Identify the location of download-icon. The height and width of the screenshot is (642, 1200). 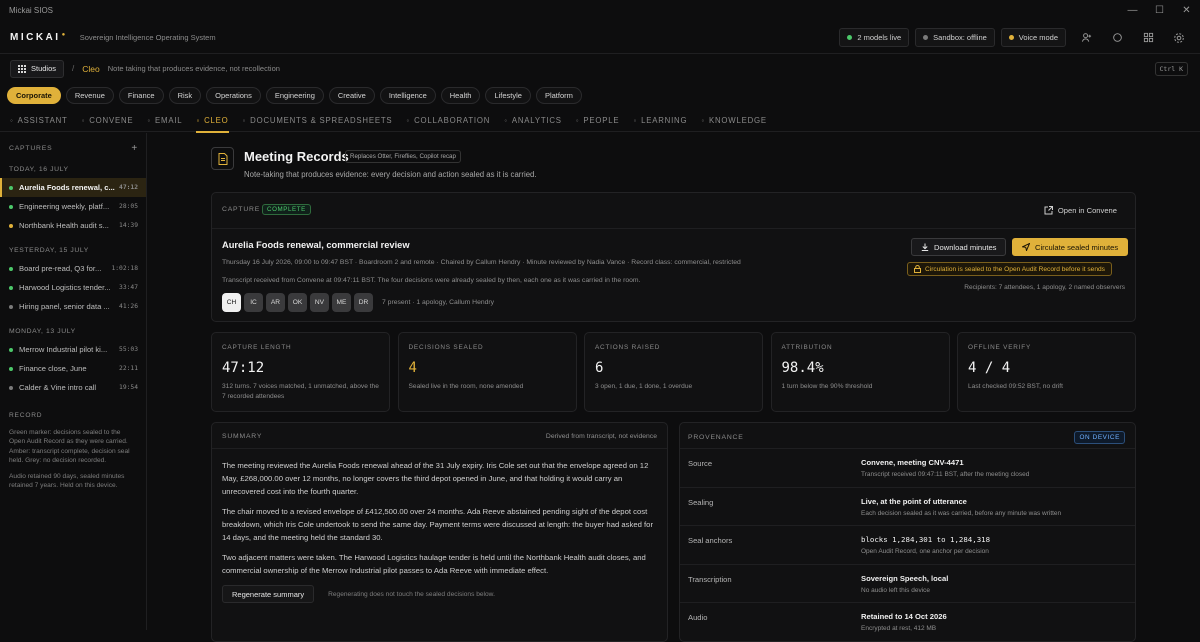
(925, 247).